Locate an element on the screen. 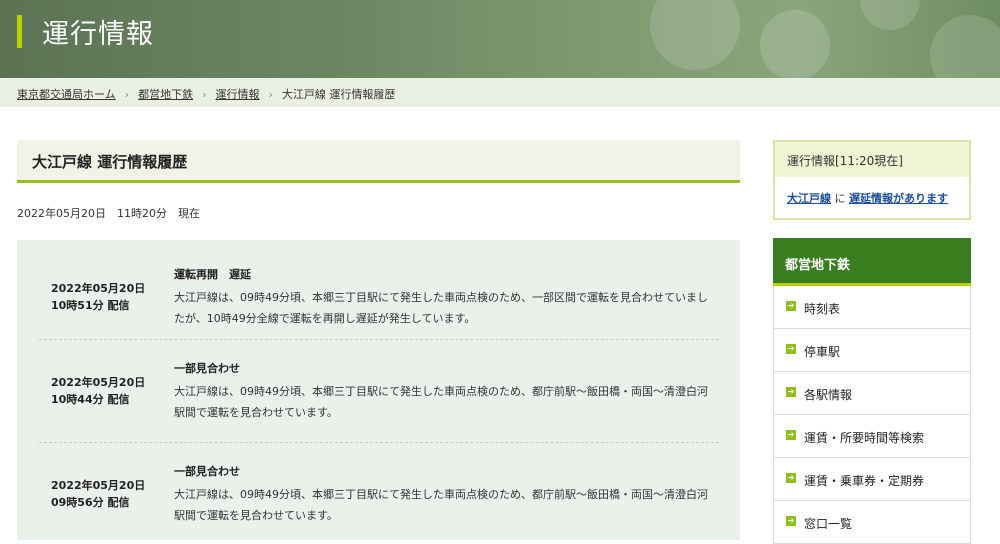 This screenshot has width=1000, height=544. breadcrumb-subway-link: 都営地下鉄 is located at coordinates (165, 94).